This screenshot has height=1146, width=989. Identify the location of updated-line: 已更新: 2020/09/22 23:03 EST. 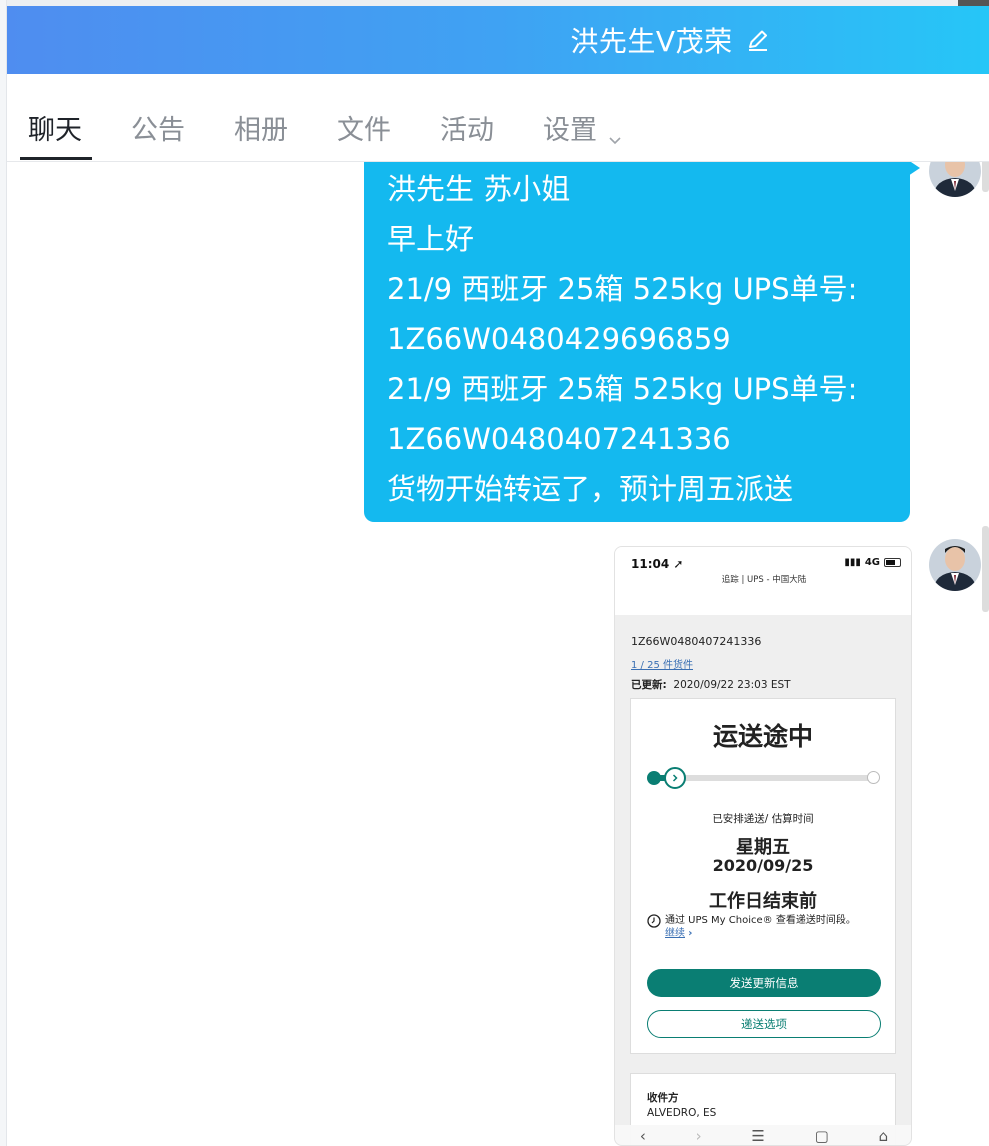
(711, 685).